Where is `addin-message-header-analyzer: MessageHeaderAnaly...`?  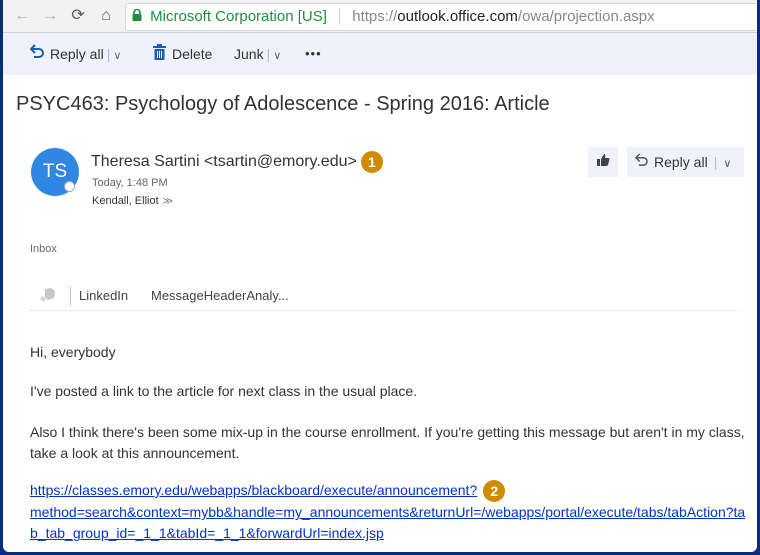
addin-message-header-analyzer: MessageHeaderAnaly... is located at coordinates (220, 295).